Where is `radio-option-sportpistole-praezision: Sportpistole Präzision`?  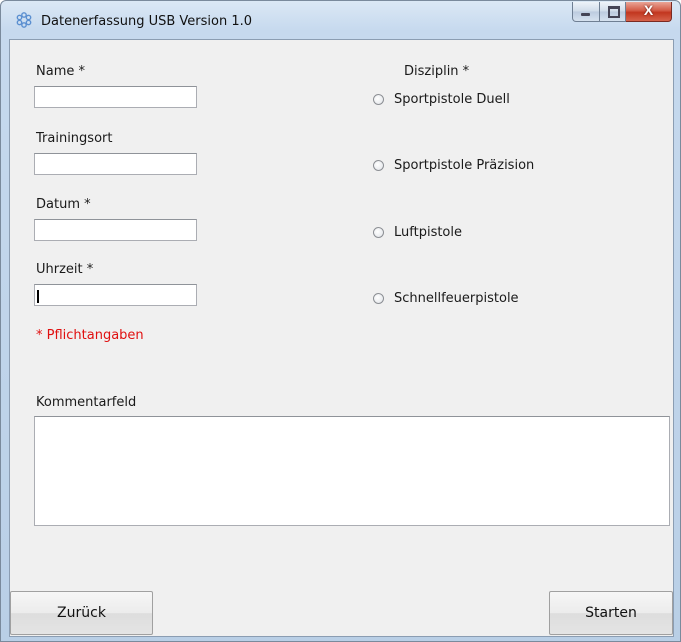 radio-option-sportpistole-praezision: Sportpistole Präzision is located at coordinates (453, 165).